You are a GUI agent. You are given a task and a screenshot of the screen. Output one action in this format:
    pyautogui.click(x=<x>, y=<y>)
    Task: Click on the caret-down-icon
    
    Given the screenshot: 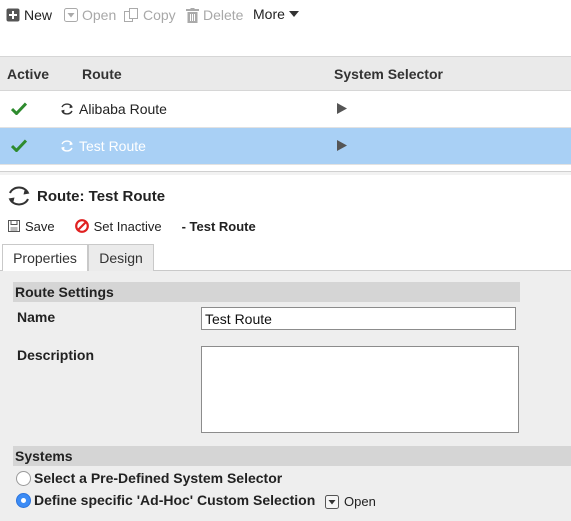 What is the action you would take?
    pyautogui.click(x=293, y=14)
    